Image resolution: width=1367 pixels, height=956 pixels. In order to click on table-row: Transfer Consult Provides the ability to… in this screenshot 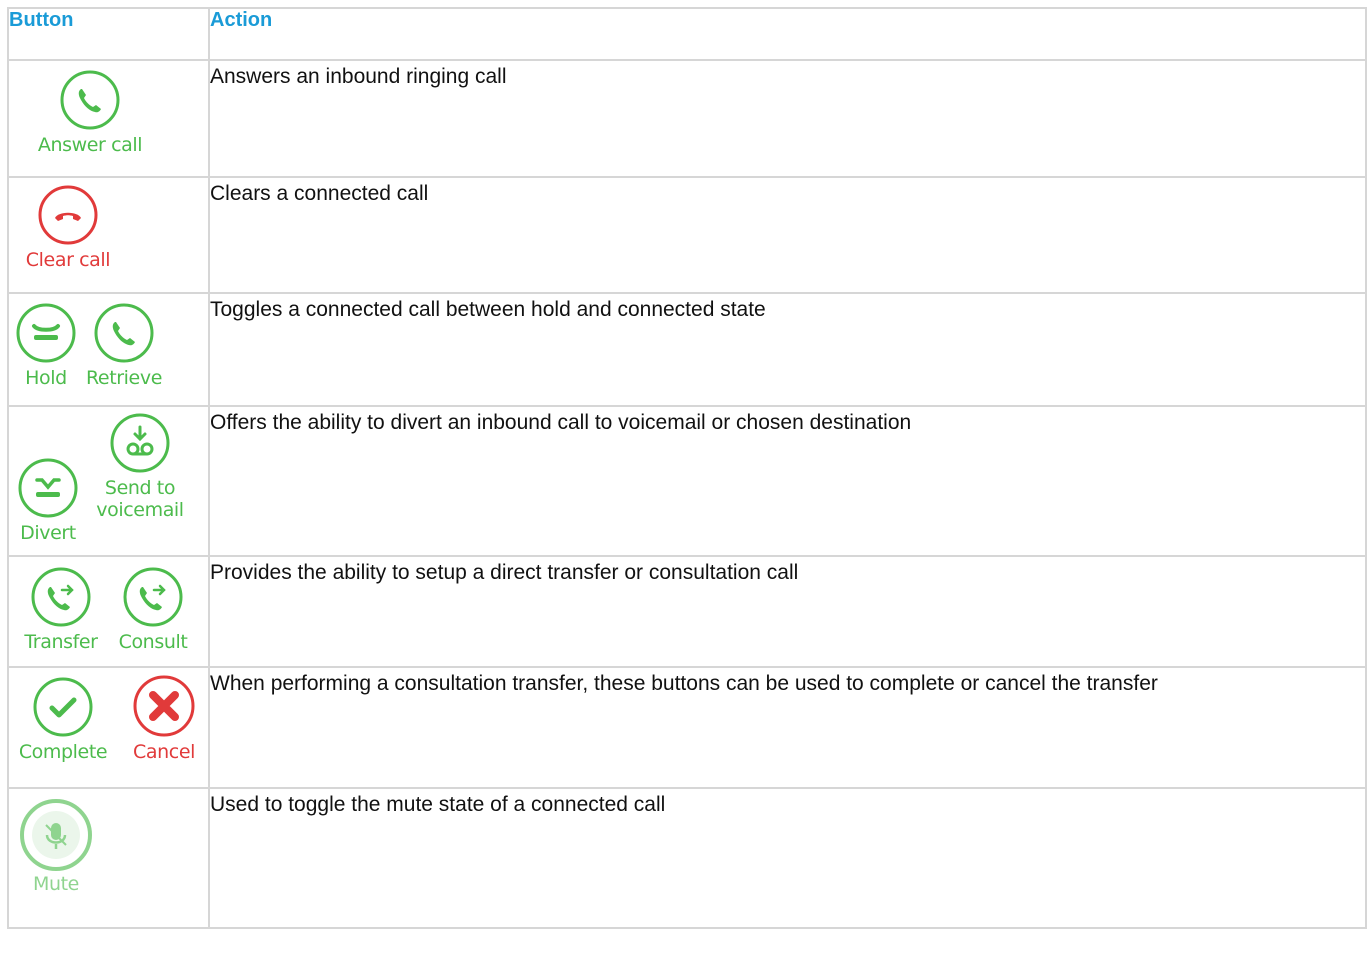, I will do `click(687, 611)`.